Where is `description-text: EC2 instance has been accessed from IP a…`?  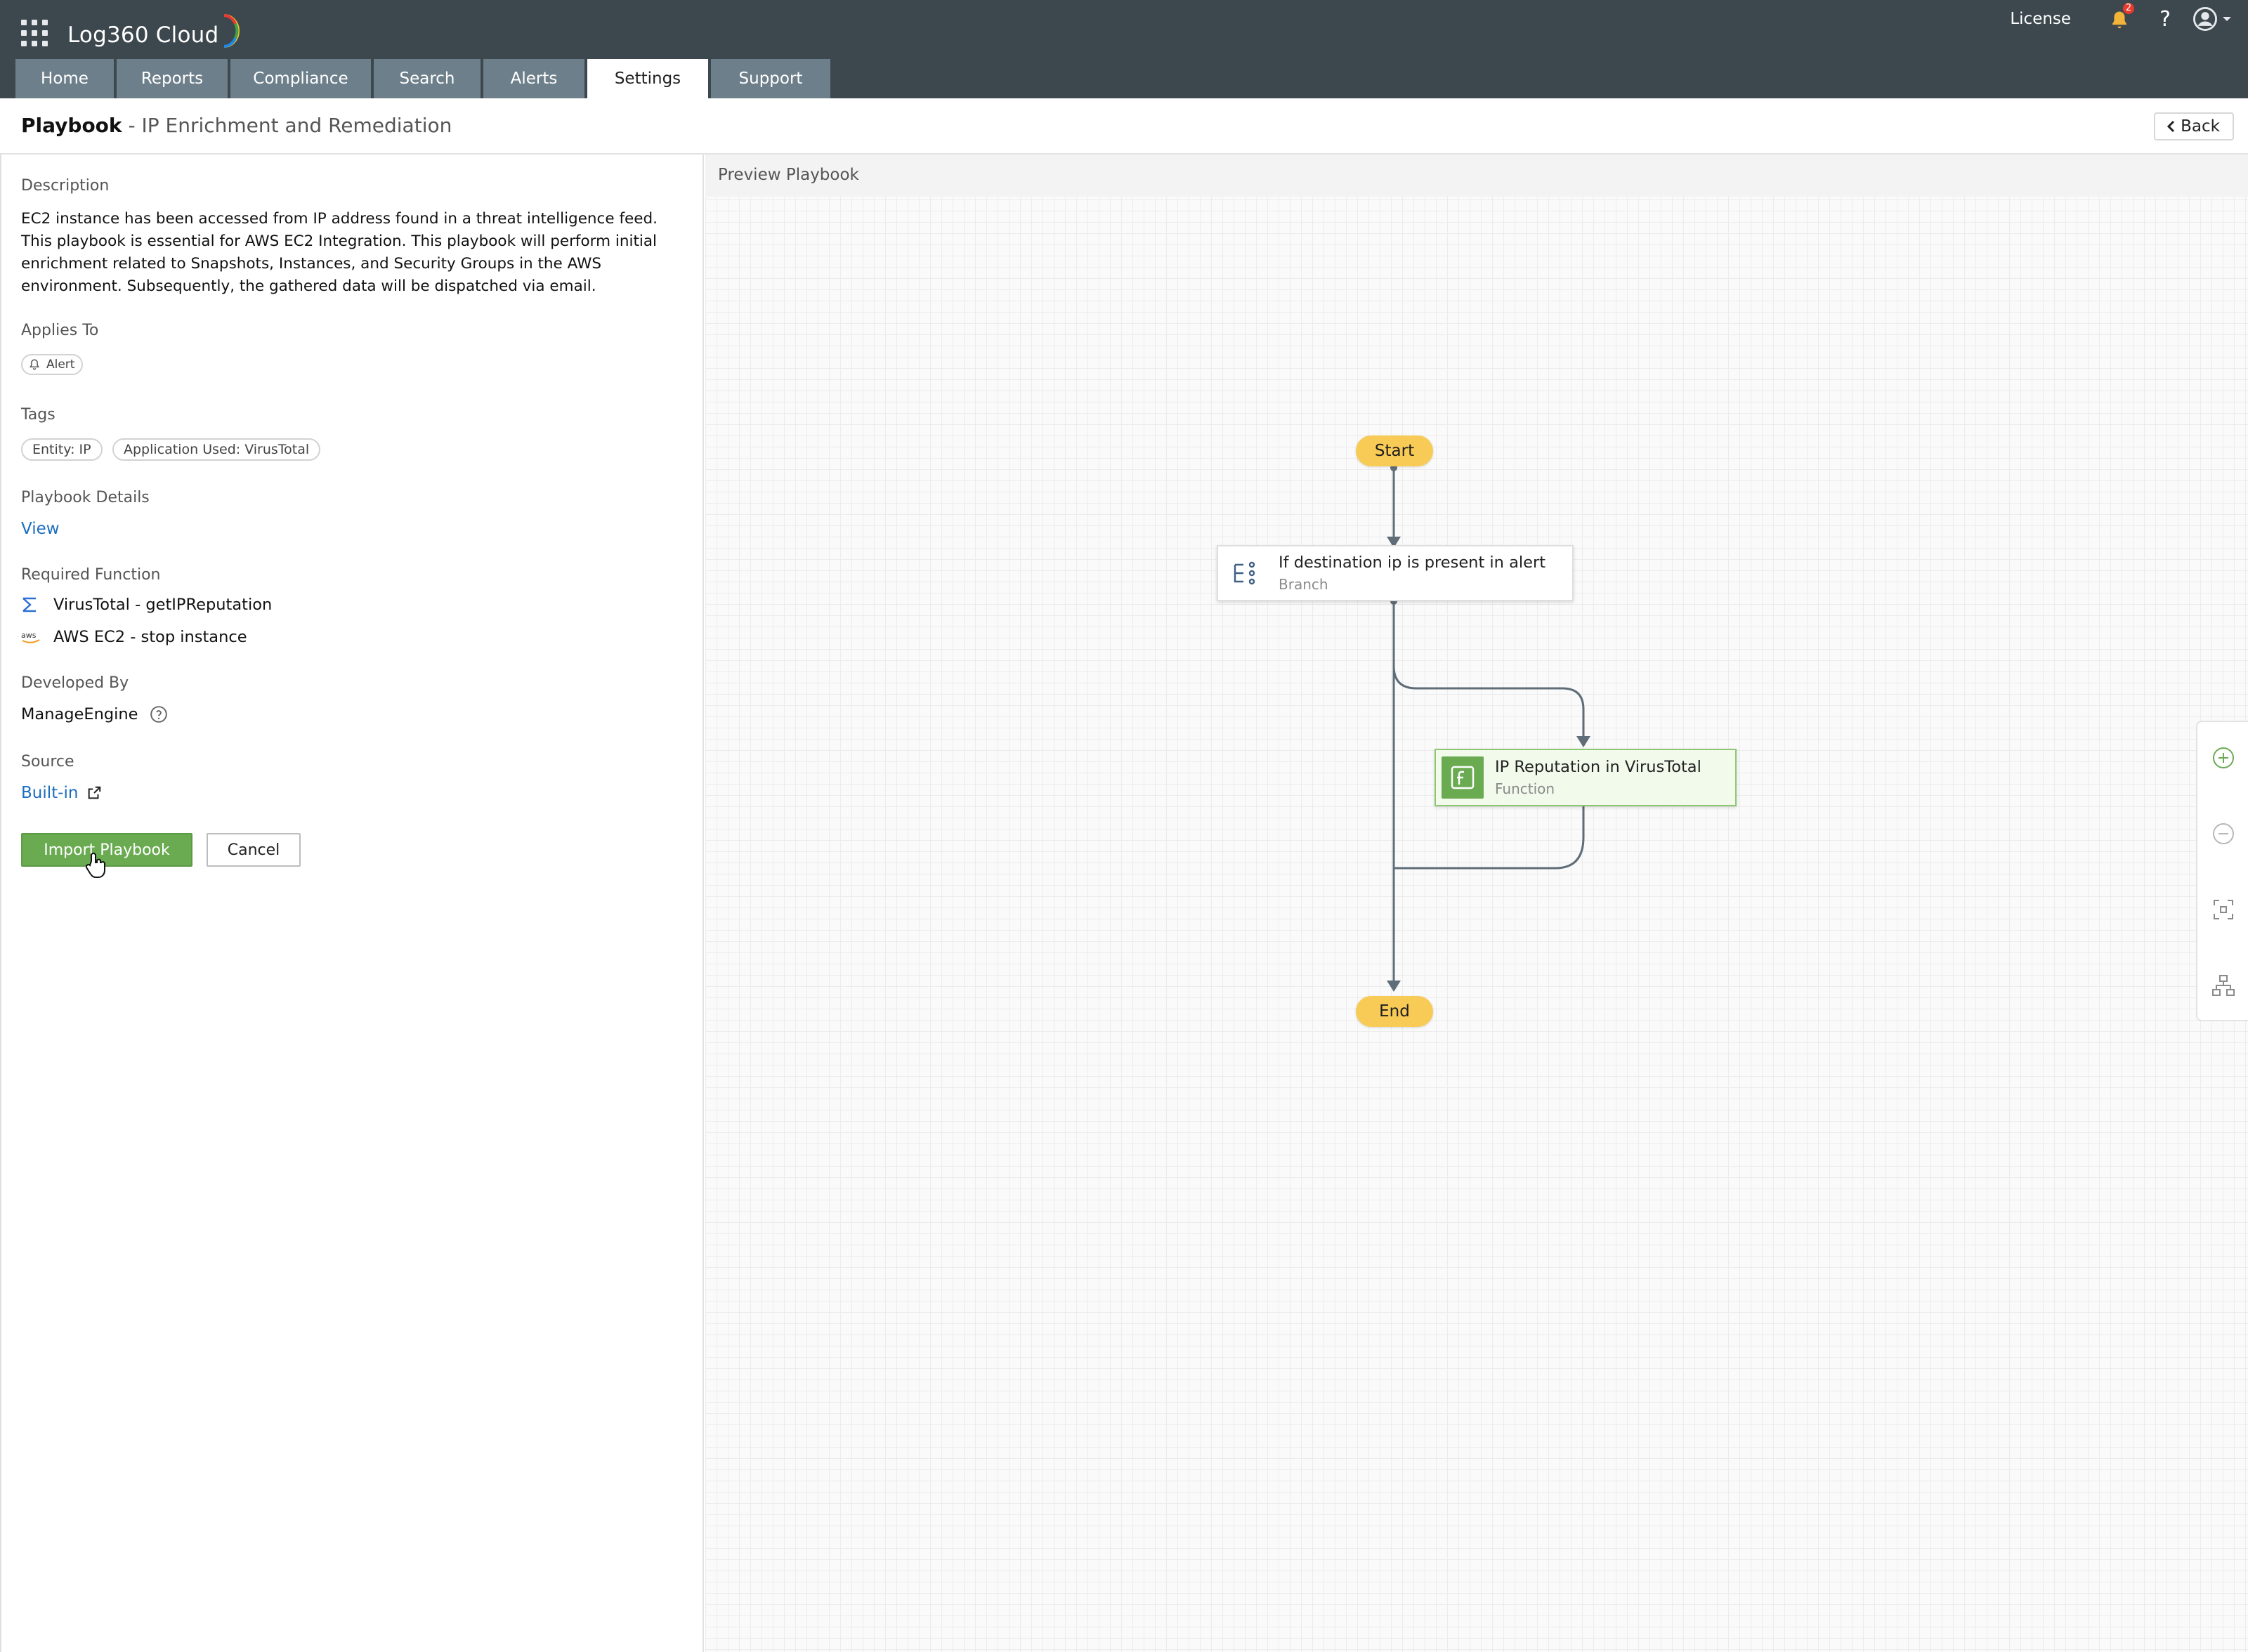 description-text: EC2 instance has been accessed from IP a… is located at coordinates (339, 252).